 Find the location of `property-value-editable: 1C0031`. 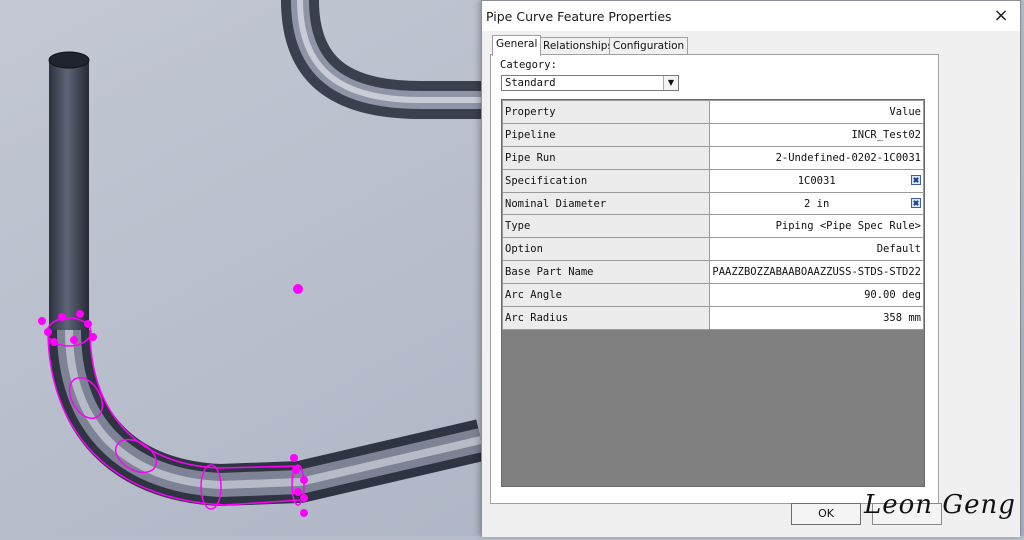

property-value-editable: 1C0031 is located at coordinates (816, 180).